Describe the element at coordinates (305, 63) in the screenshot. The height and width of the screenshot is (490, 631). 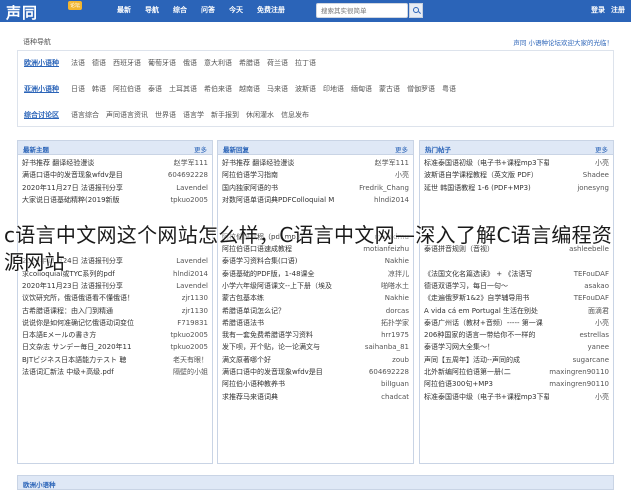
I see `category-link: 拉丁语` at that location.